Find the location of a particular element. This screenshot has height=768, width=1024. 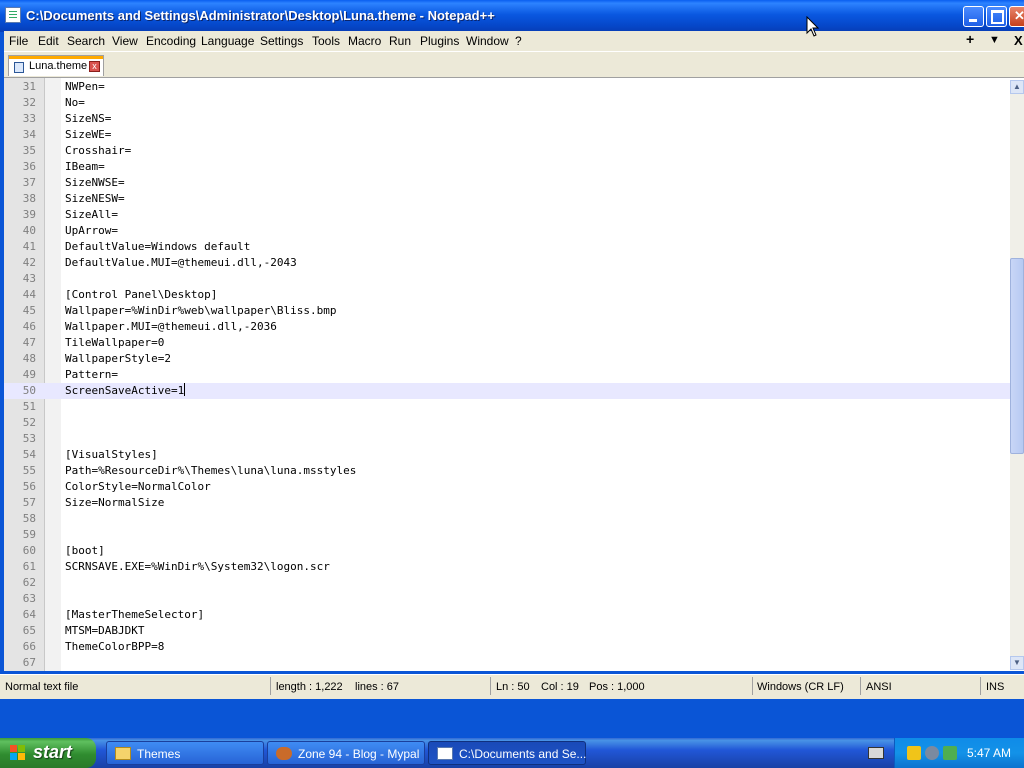

line-text: [VisualStyles] is located at coordinates (111, 455).